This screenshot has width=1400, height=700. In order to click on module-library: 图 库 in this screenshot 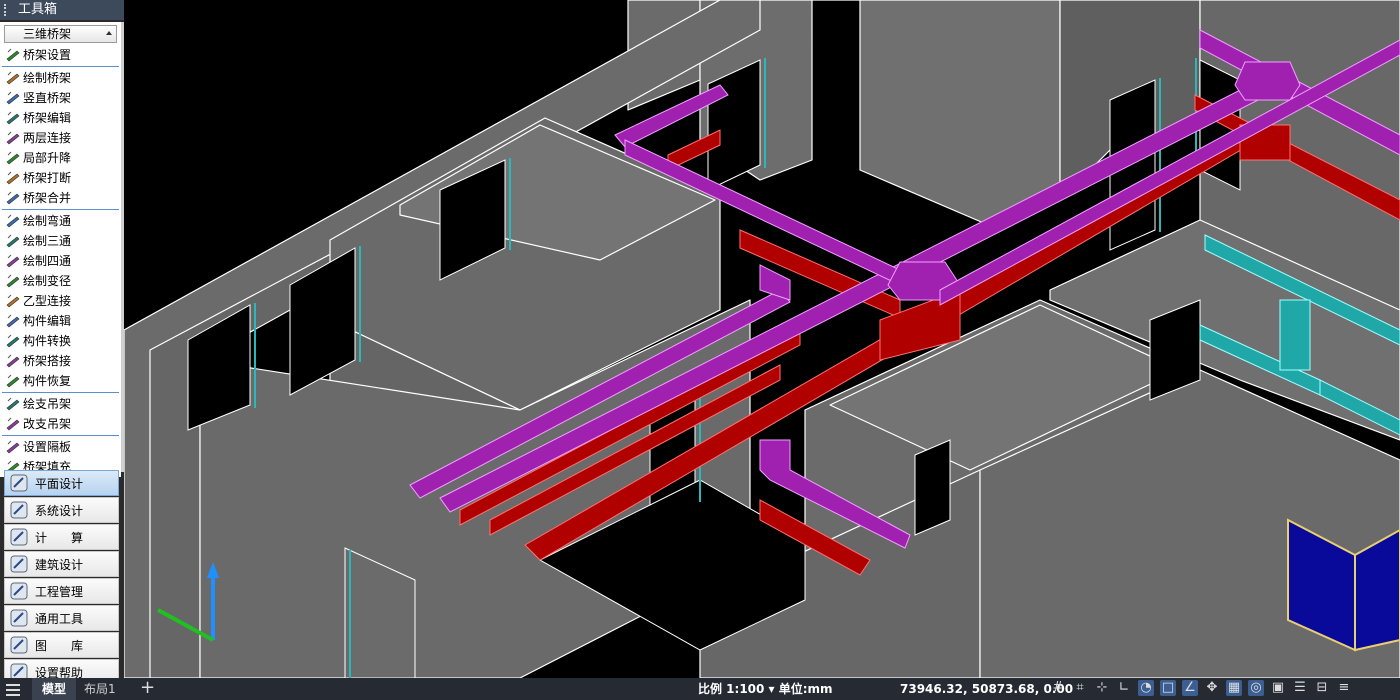, I will do `click(61, 645)`.